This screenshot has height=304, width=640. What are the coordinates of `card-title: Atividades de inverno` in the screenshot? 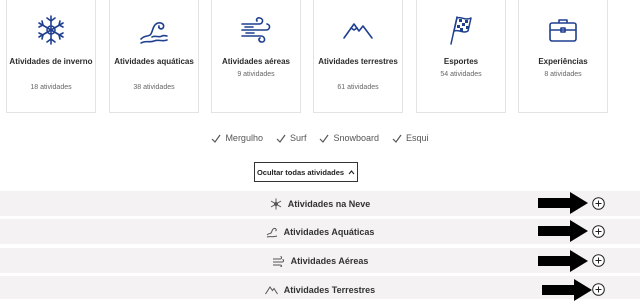 It's located at (51, 61).